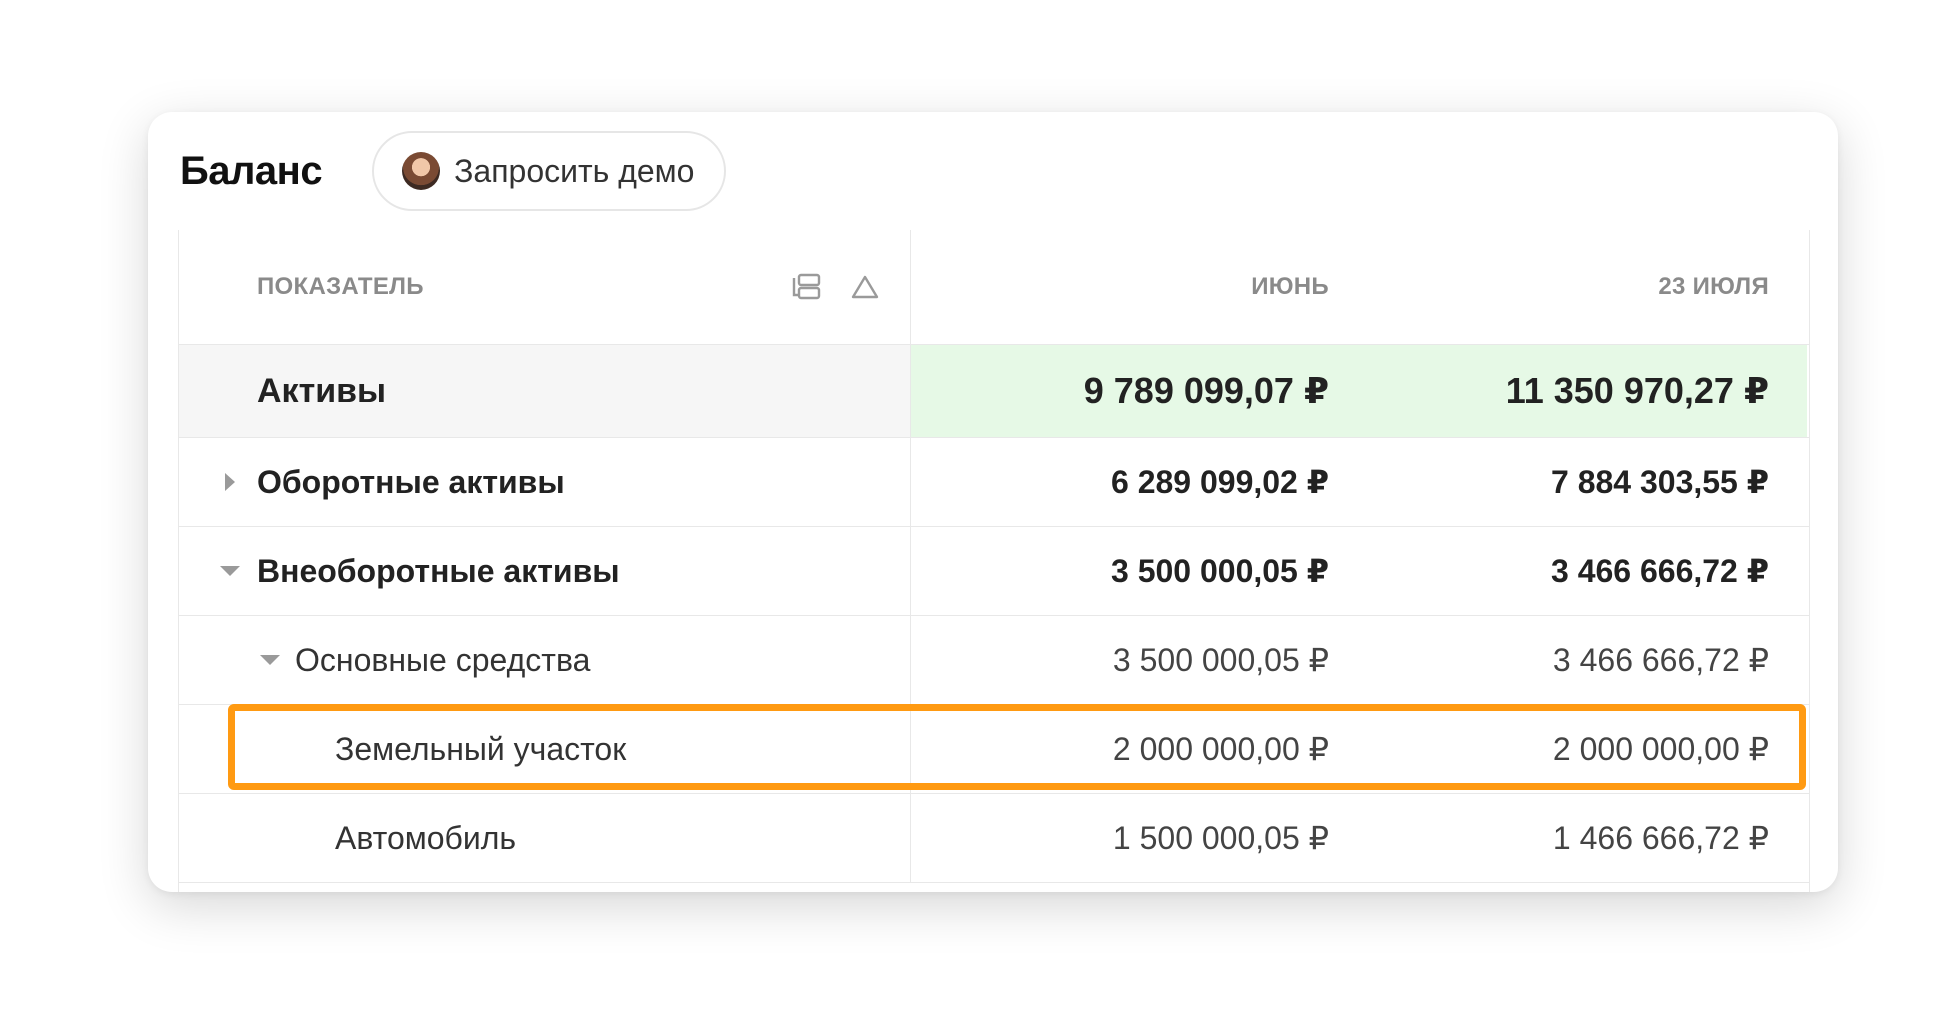  What do you see at coordinates (481, 748) in the screenshot?
I see `row-label: Земельный участок` at bounding box center [481, 748].